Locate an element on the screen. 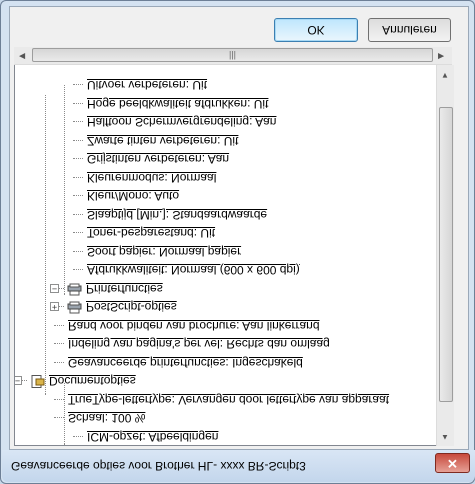 The height and width of the screenshot is (484, 475). vertical-scrollbar: ▲ ▼ is located at coordinates (445, 255).